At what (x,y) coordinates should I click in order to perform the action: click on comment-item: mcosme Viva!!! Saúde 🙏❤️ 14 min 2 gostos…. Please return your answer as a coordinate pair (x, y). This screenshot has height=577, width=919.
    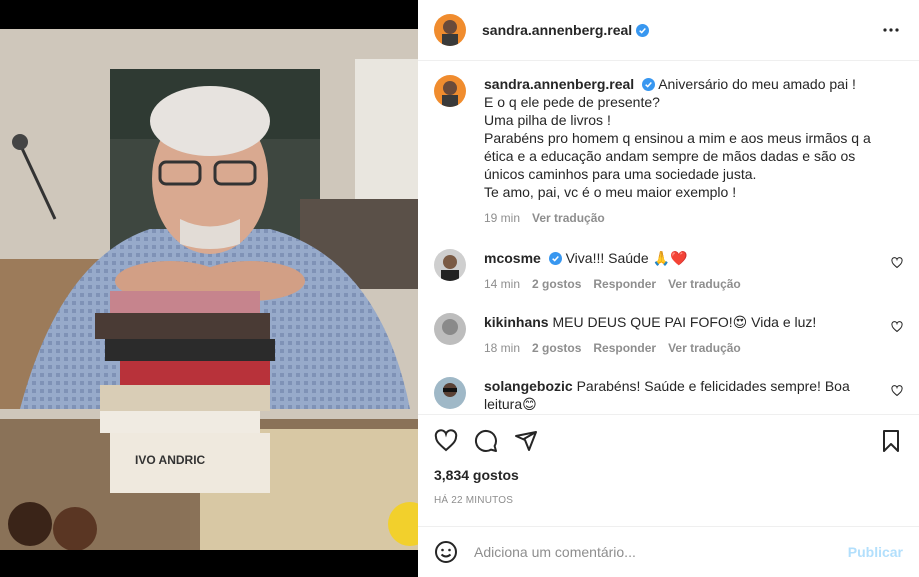
    Looking at the image, I should click on (668, 271).